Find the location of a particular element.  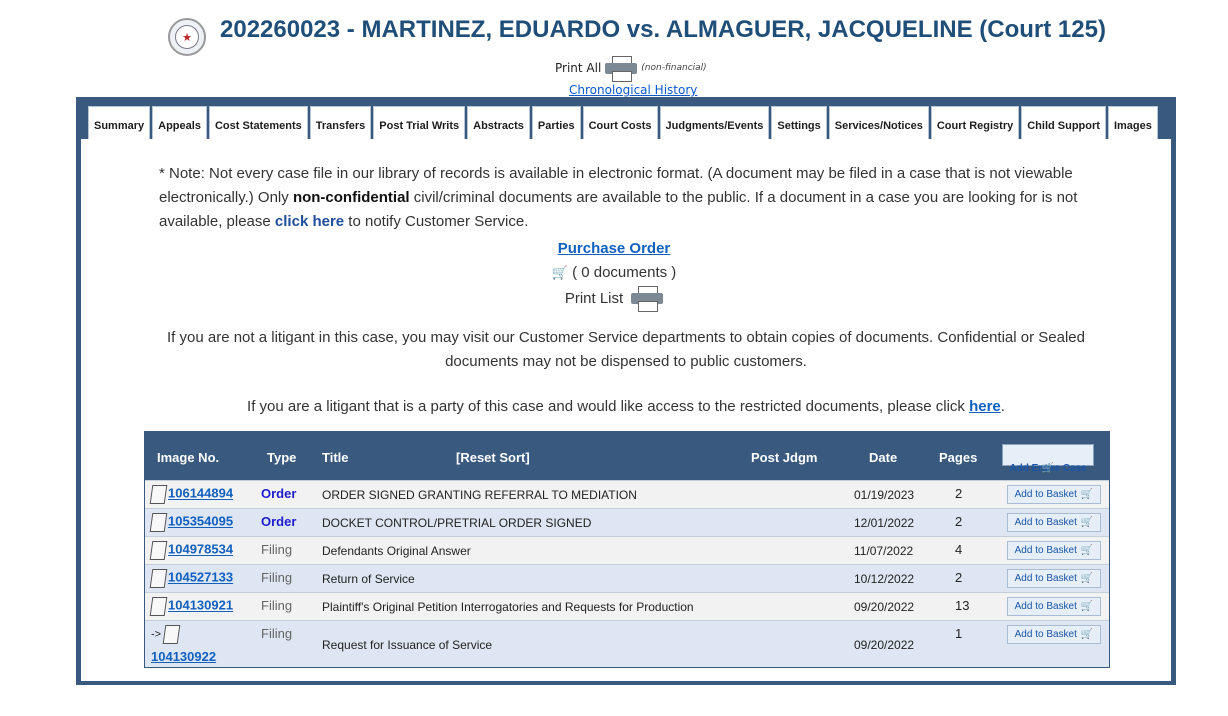

col-image-no: Image No. is located at coordinates (188, 457).